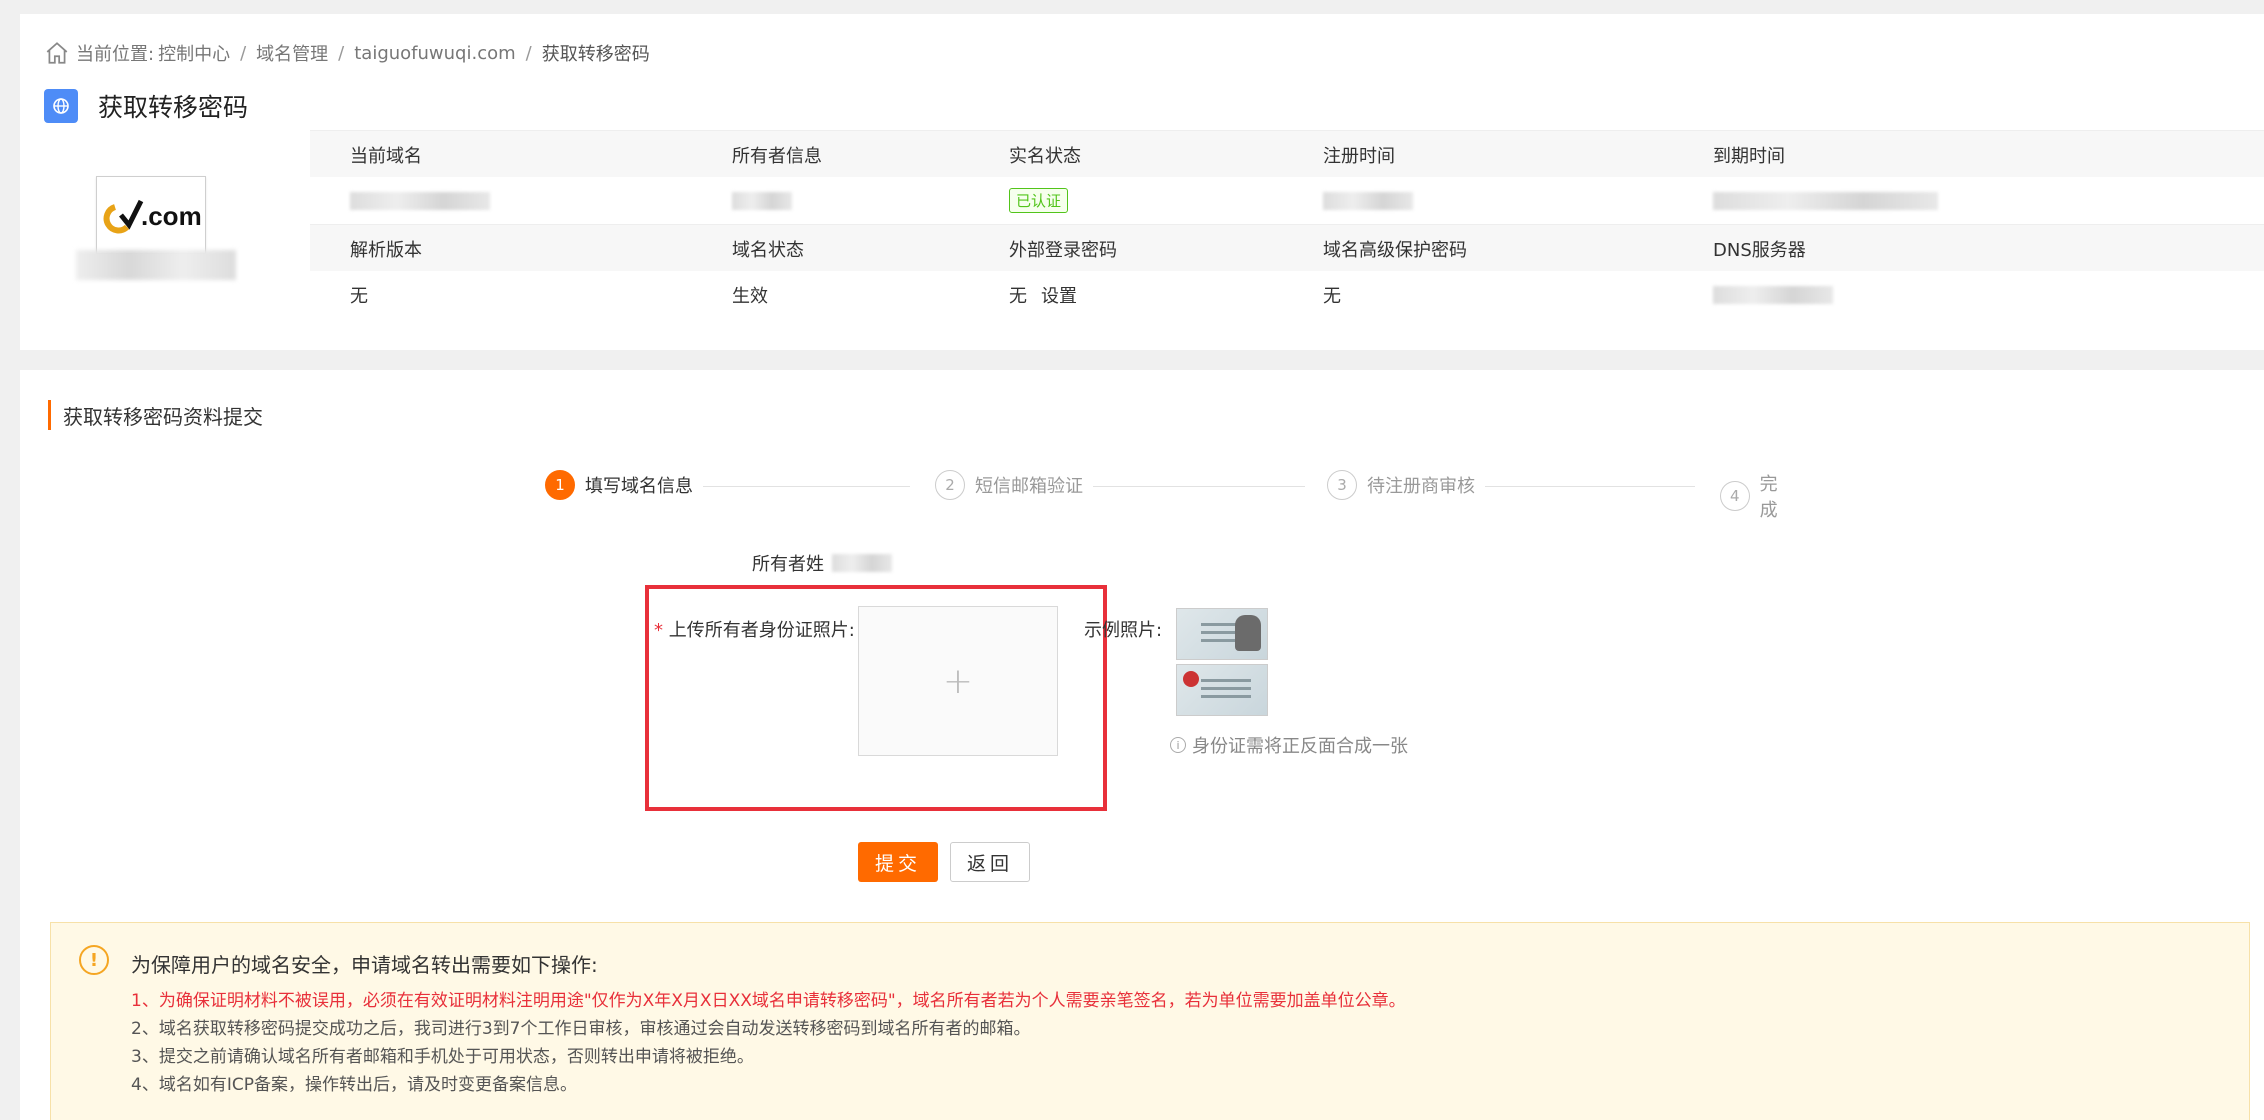  What do you see at coordinates (1768, 497) in the screenshot?
I see `step-label: 完成` at bounding box center [1768, 497].